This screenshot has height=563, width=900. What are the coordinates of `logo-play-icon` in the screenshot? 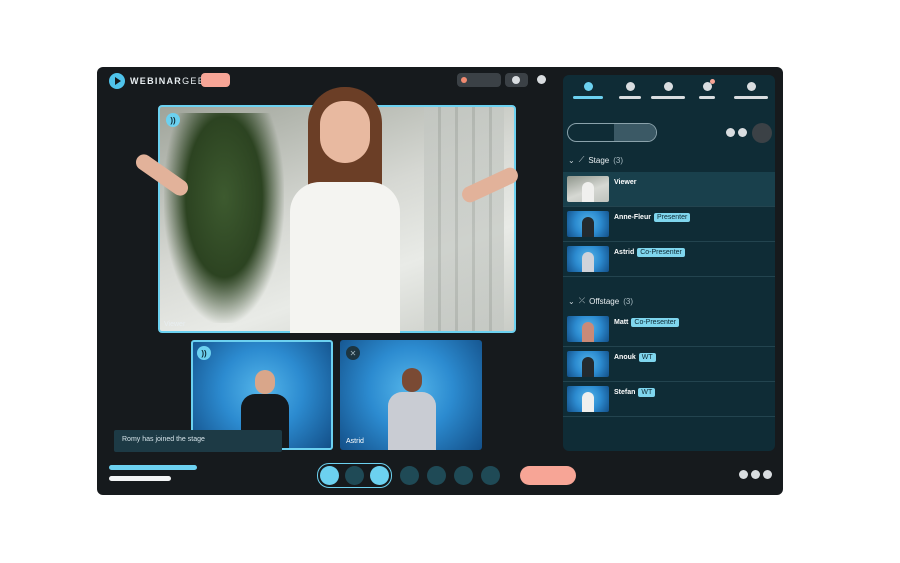 It's located at (117, 81).